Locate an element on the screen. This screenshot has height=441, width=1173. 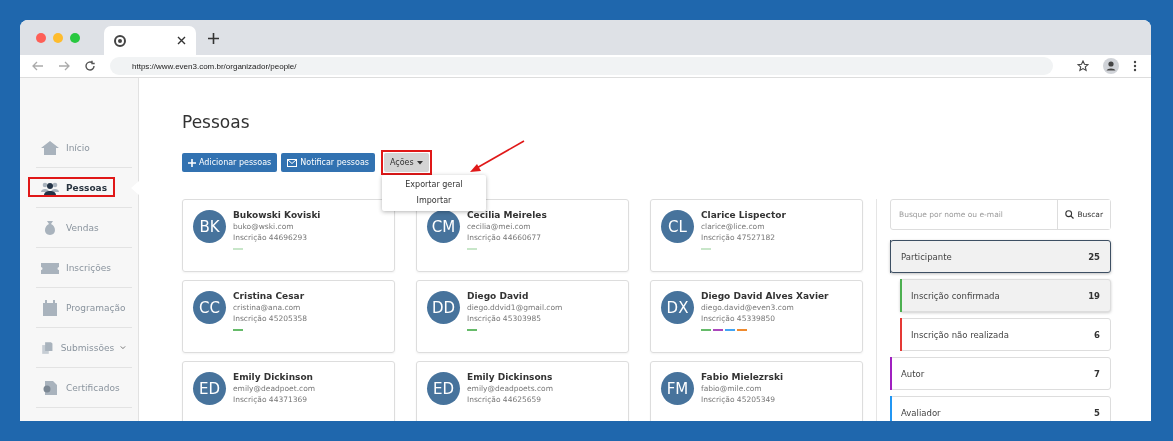
avatar: DX is located at coordinates (677, 307).